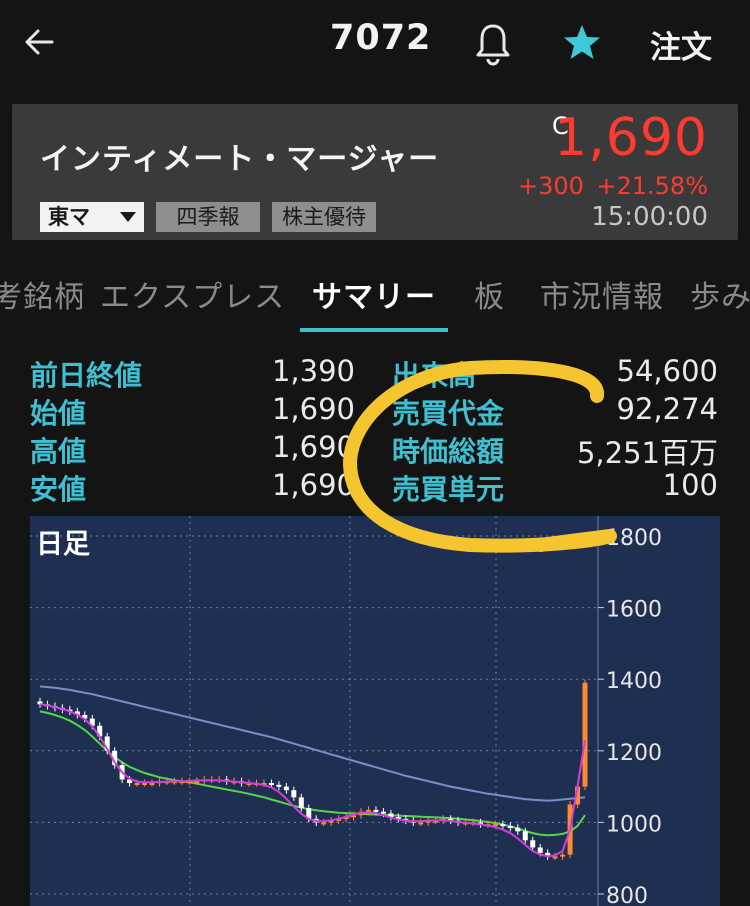 The height and width of the screenshot is (906, 750). What do you see at coordinates (92, 217) in the screenshot?
I see `market-selector: 東マ` at bounding box center [92, 217].